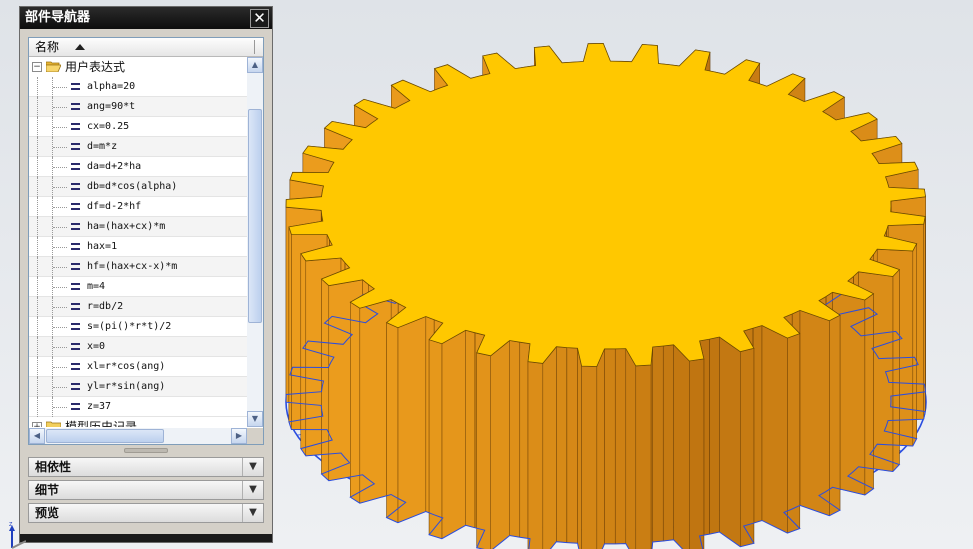  Describe the element at coordinates (138, 422) in the screenshot. I see `tree-group-model-history: + 模型历史记录` at that location.